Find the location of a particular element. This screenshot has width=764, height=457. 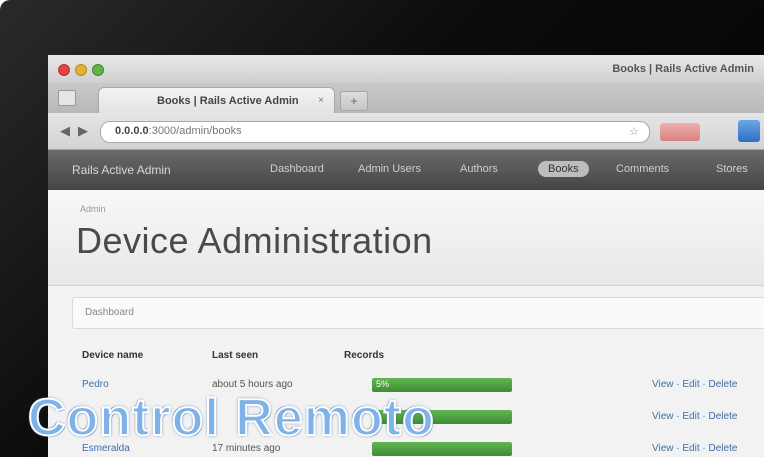

address-bar: 0.0.0.0:3000/admin/books ☆ is located at coordinates (375, 132).